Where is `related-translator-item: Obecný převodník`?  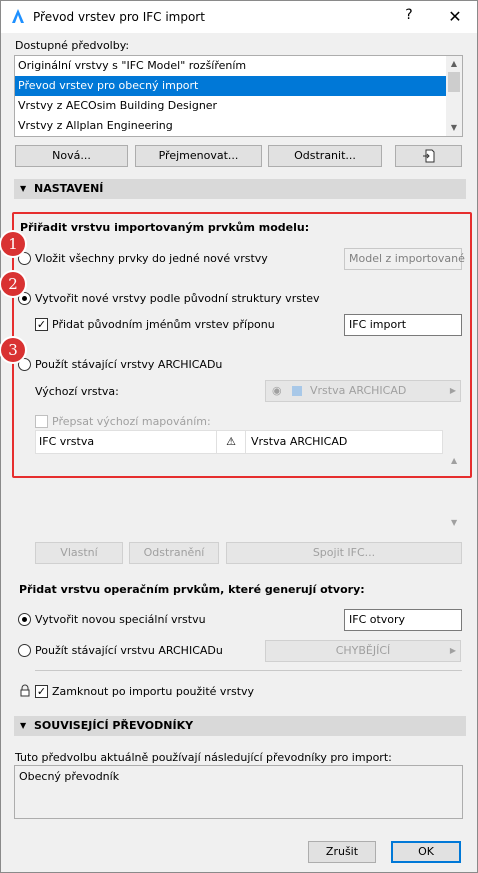
related-translator-item: Obecný převodník is located at coordinates (69, 776).